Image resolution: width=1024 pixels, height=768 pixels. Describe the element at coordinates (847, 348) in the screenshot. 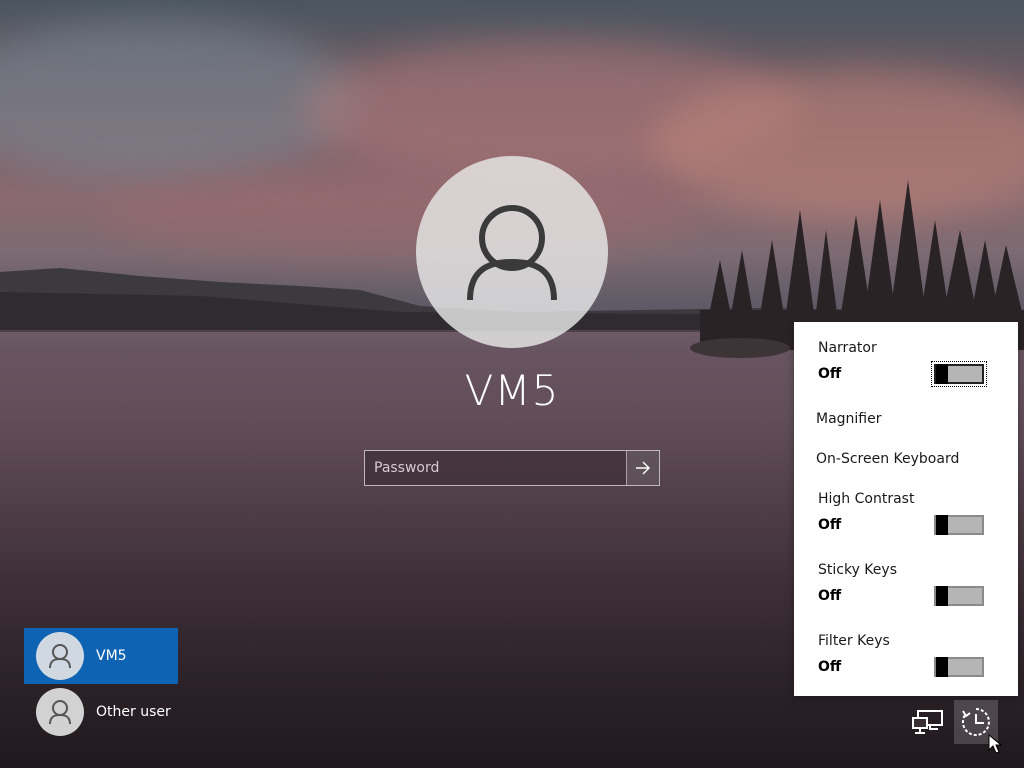

I see `narrator-label: Narrator` at that location.